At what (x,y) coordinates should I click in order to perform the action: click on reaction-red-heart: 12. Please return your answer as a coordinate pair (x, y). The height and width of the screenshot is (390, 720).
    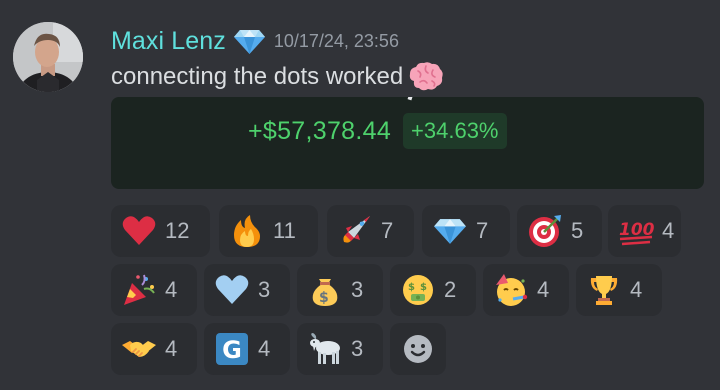
    Looking at the image, I should click on (160, 231).